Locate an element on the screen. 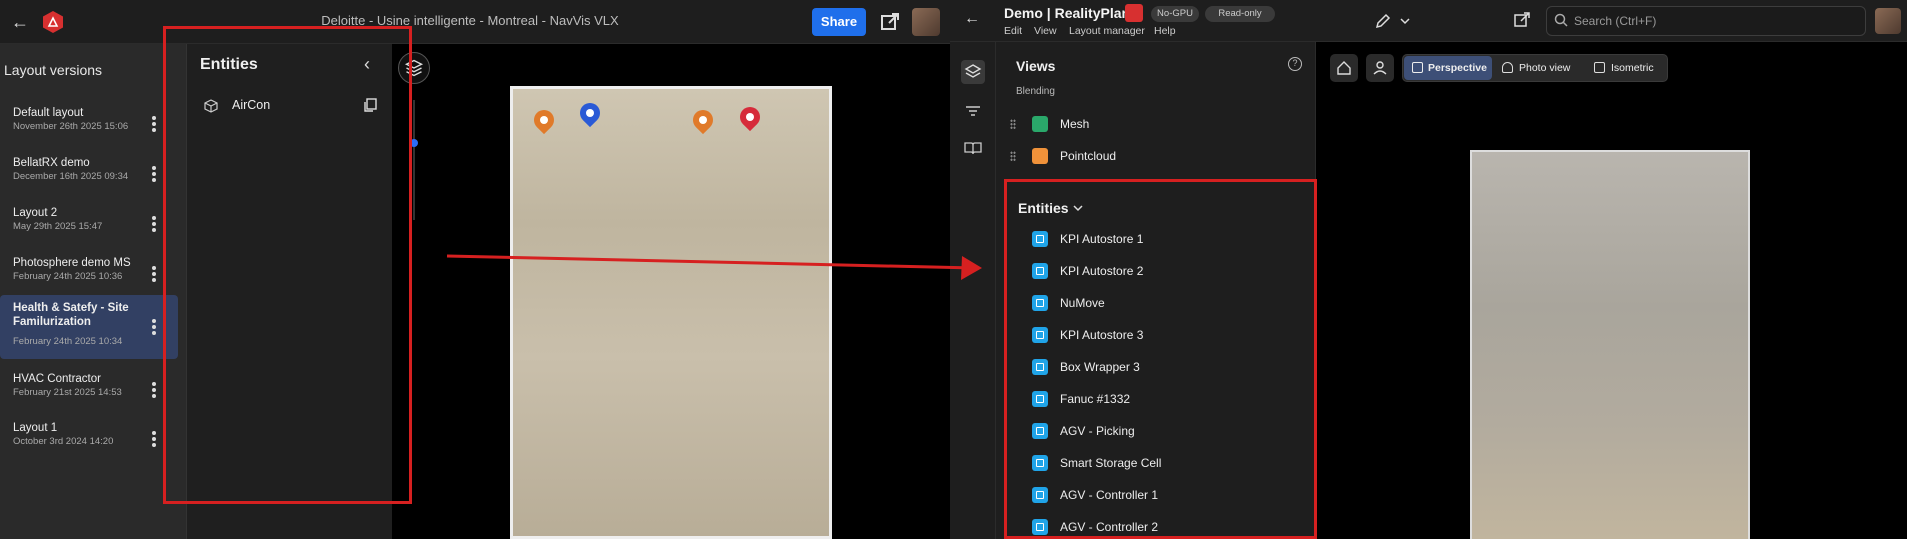 This screenshot has height=539, width=1907. layout-version-name: BellatRX demo is located at coordinates (51, 163).